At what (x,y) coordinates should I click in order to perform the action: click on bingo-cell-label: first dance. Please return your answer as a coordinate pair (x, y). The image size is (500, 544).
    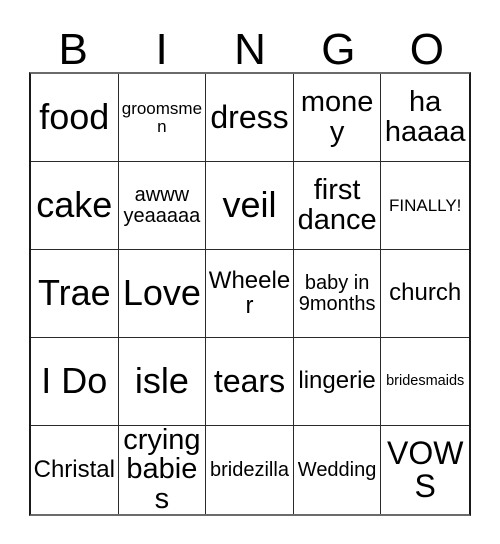
    Looking at the image, I should click on (337, 204).